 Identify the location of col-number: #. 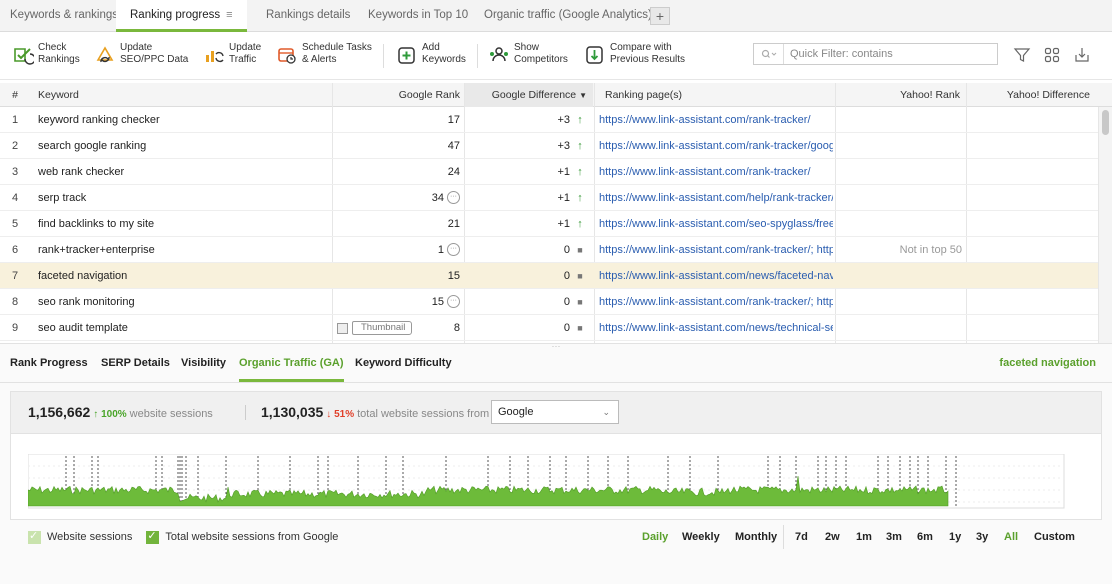
(15, 95).